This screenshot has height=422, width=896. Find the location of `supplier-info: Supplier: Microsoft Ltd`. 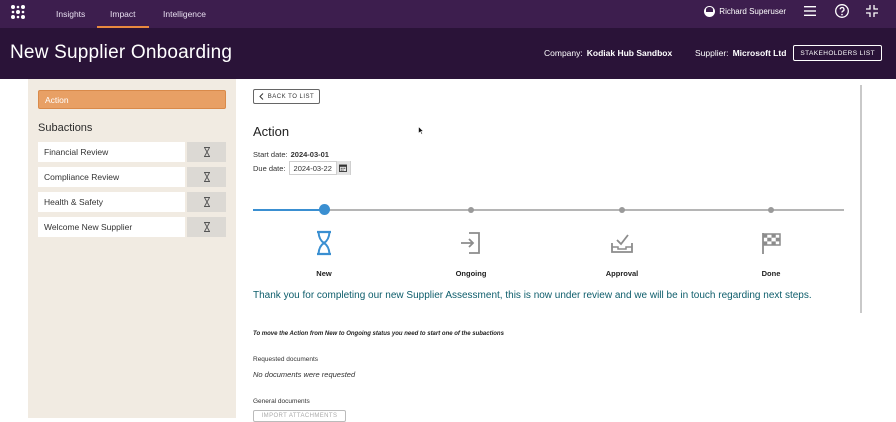

supplier-info: Supplier: Microsoft Ltd is located at coordinates (740, 53).